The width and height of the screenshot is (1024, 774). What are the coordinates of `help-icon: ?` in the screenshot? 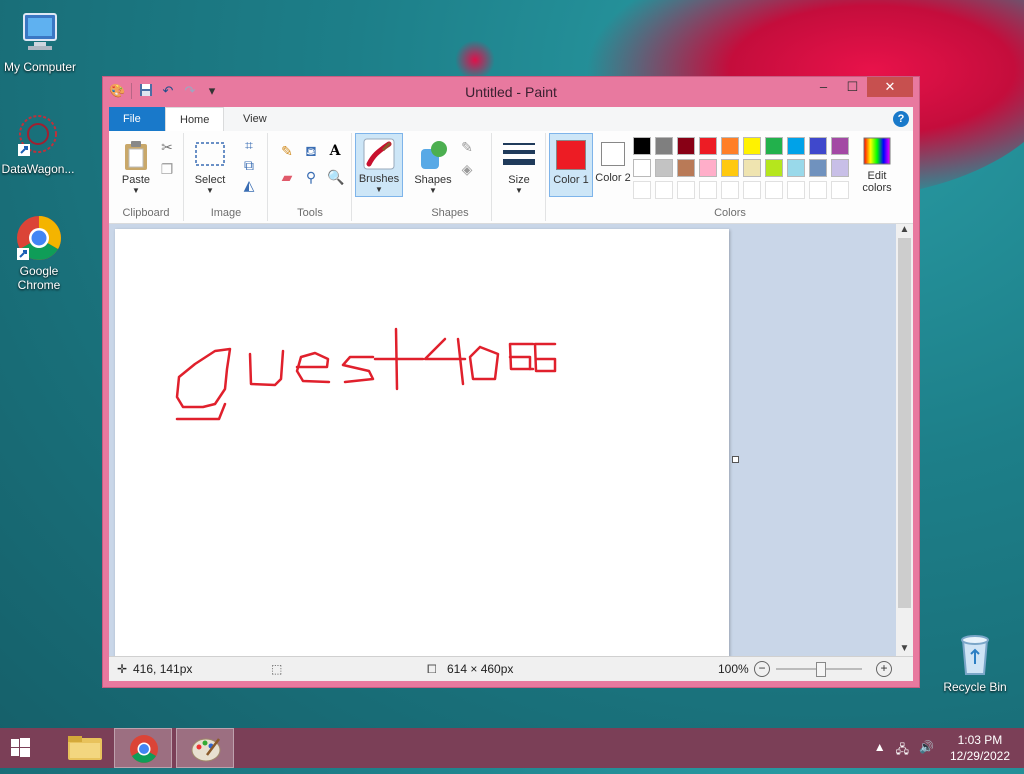 It's located at (901, 119).